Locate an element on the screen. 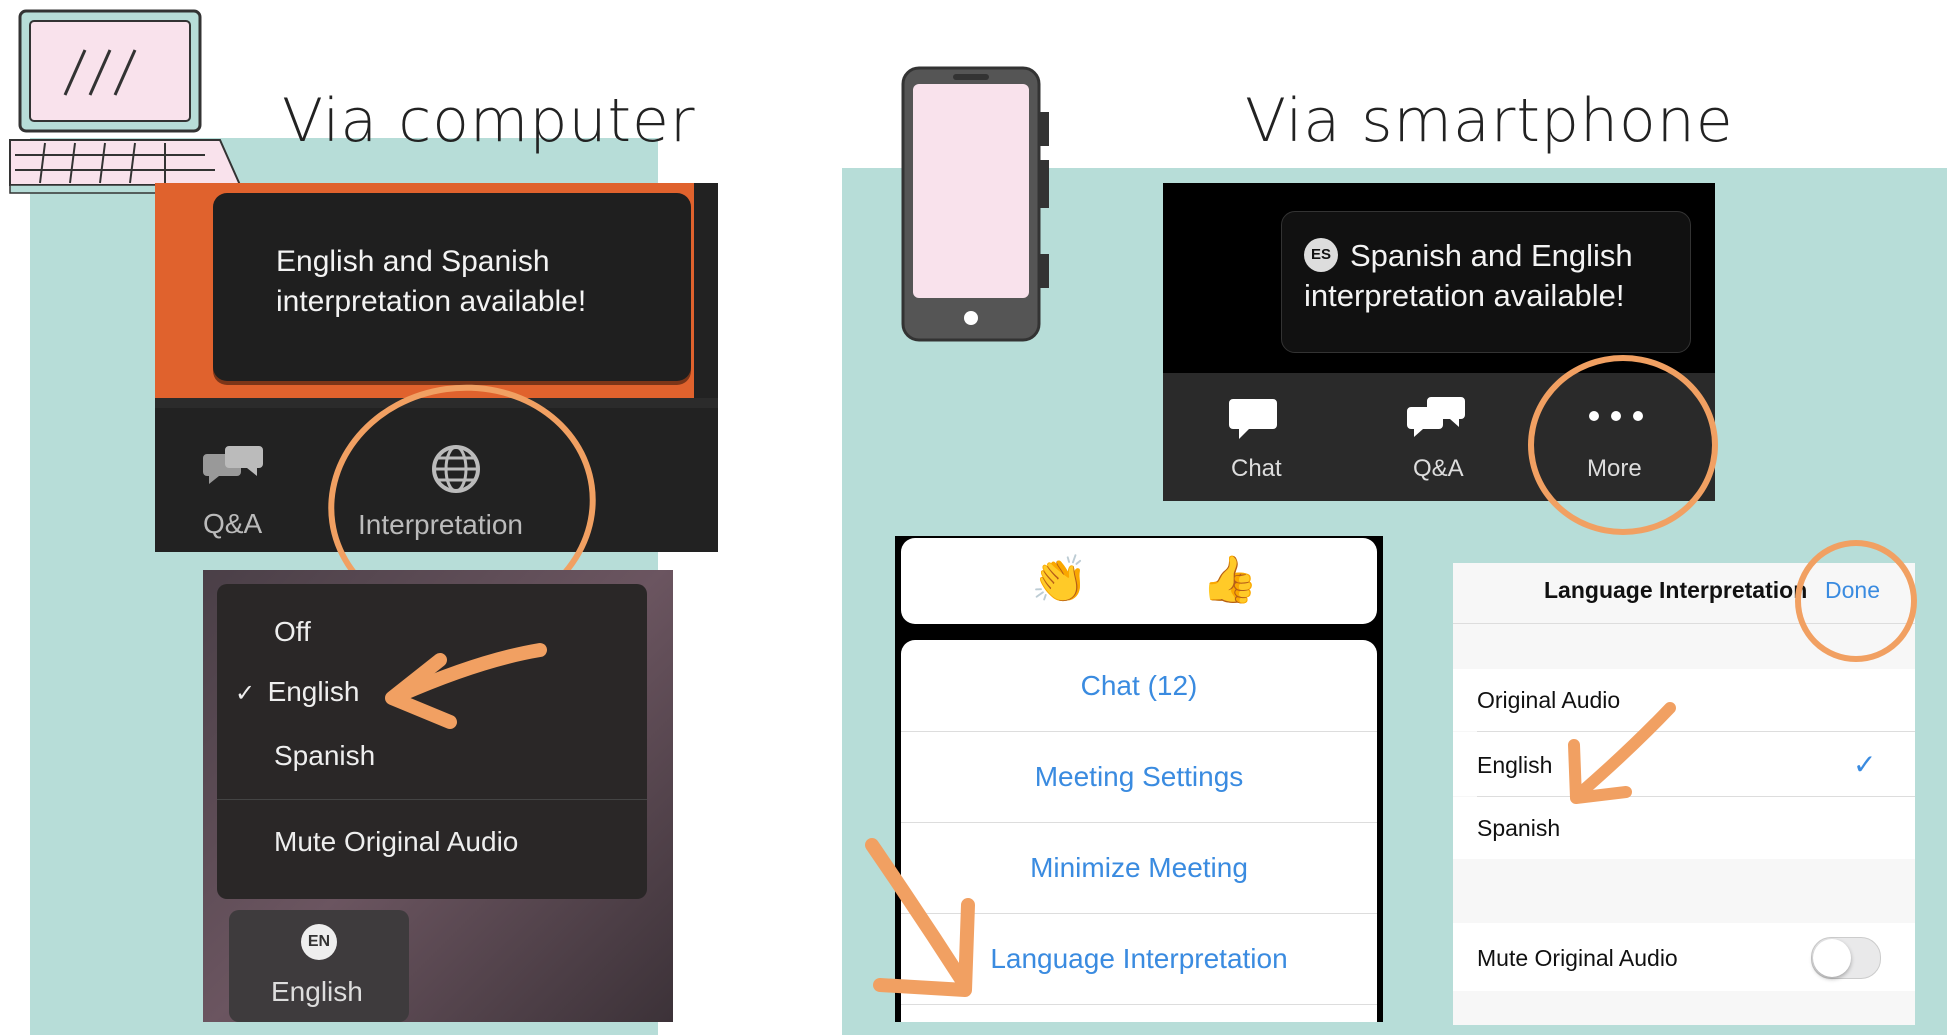 Image resolution: width=1947 pixels, height=1035 pixels. highlight-ring-more is located at coordinates (1623, 445).